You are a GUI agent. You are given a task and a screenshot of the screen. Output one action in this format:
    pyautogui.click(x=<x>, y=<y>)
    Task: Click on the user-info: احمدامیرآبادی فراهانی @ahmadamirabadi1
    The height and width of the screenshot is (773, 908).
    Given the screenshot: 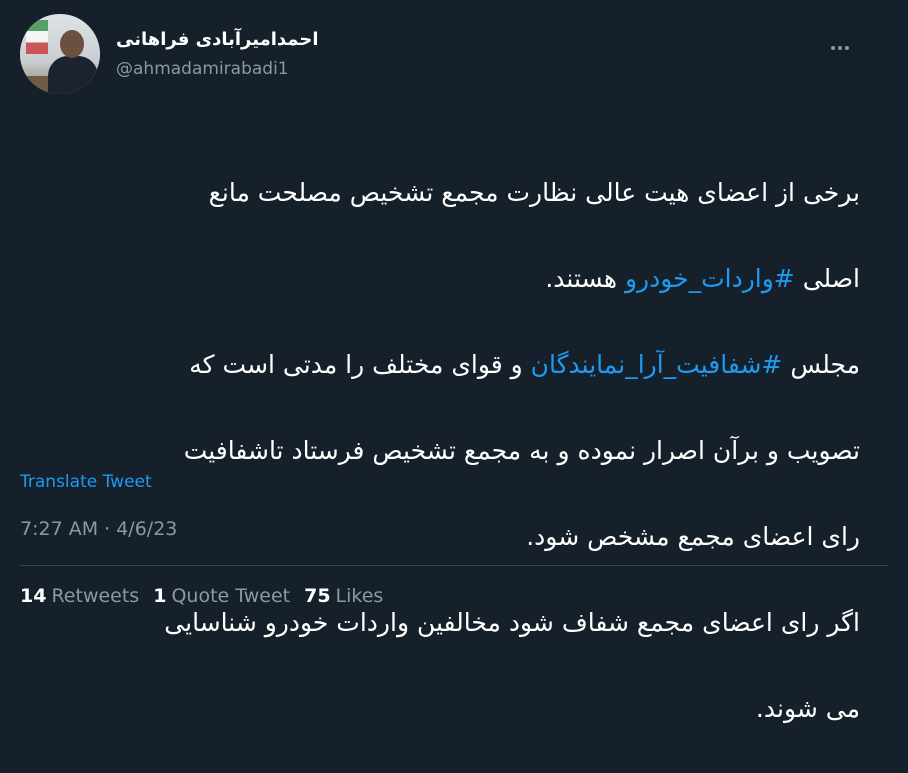 What is the action you would take?
    pyautogui.click(x=246, y=54)
    